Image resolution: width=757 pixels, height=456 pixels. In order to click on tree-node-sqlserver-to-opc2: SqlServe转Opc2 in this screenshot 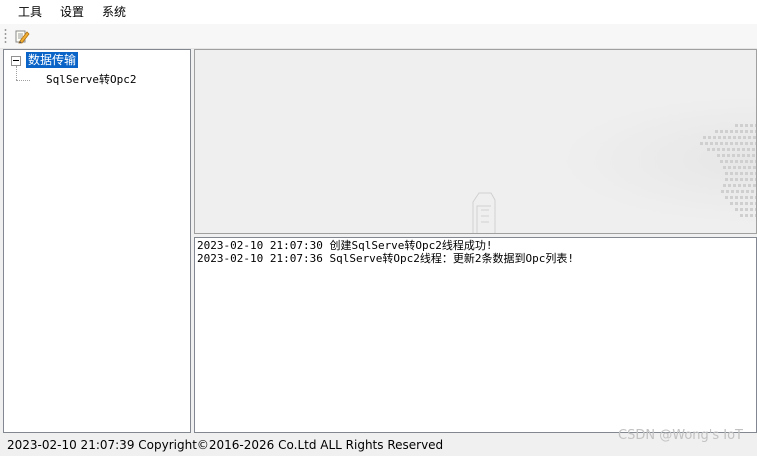, I will do `click(91, 80)`.